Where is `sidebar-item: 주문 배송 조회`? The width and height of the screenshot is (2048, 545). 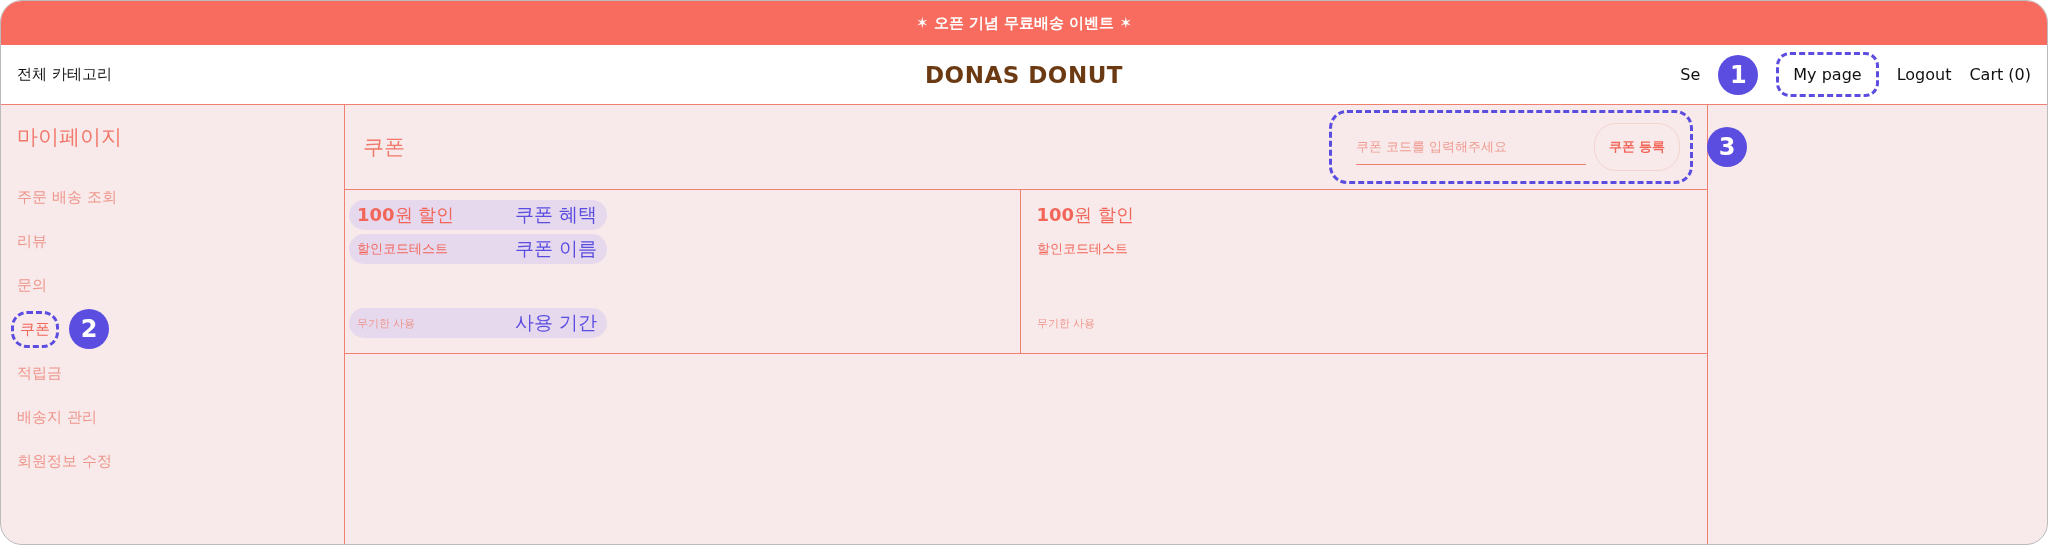
sidebar-item: 주문 배송 조회 is located at coordinates (67, 197).